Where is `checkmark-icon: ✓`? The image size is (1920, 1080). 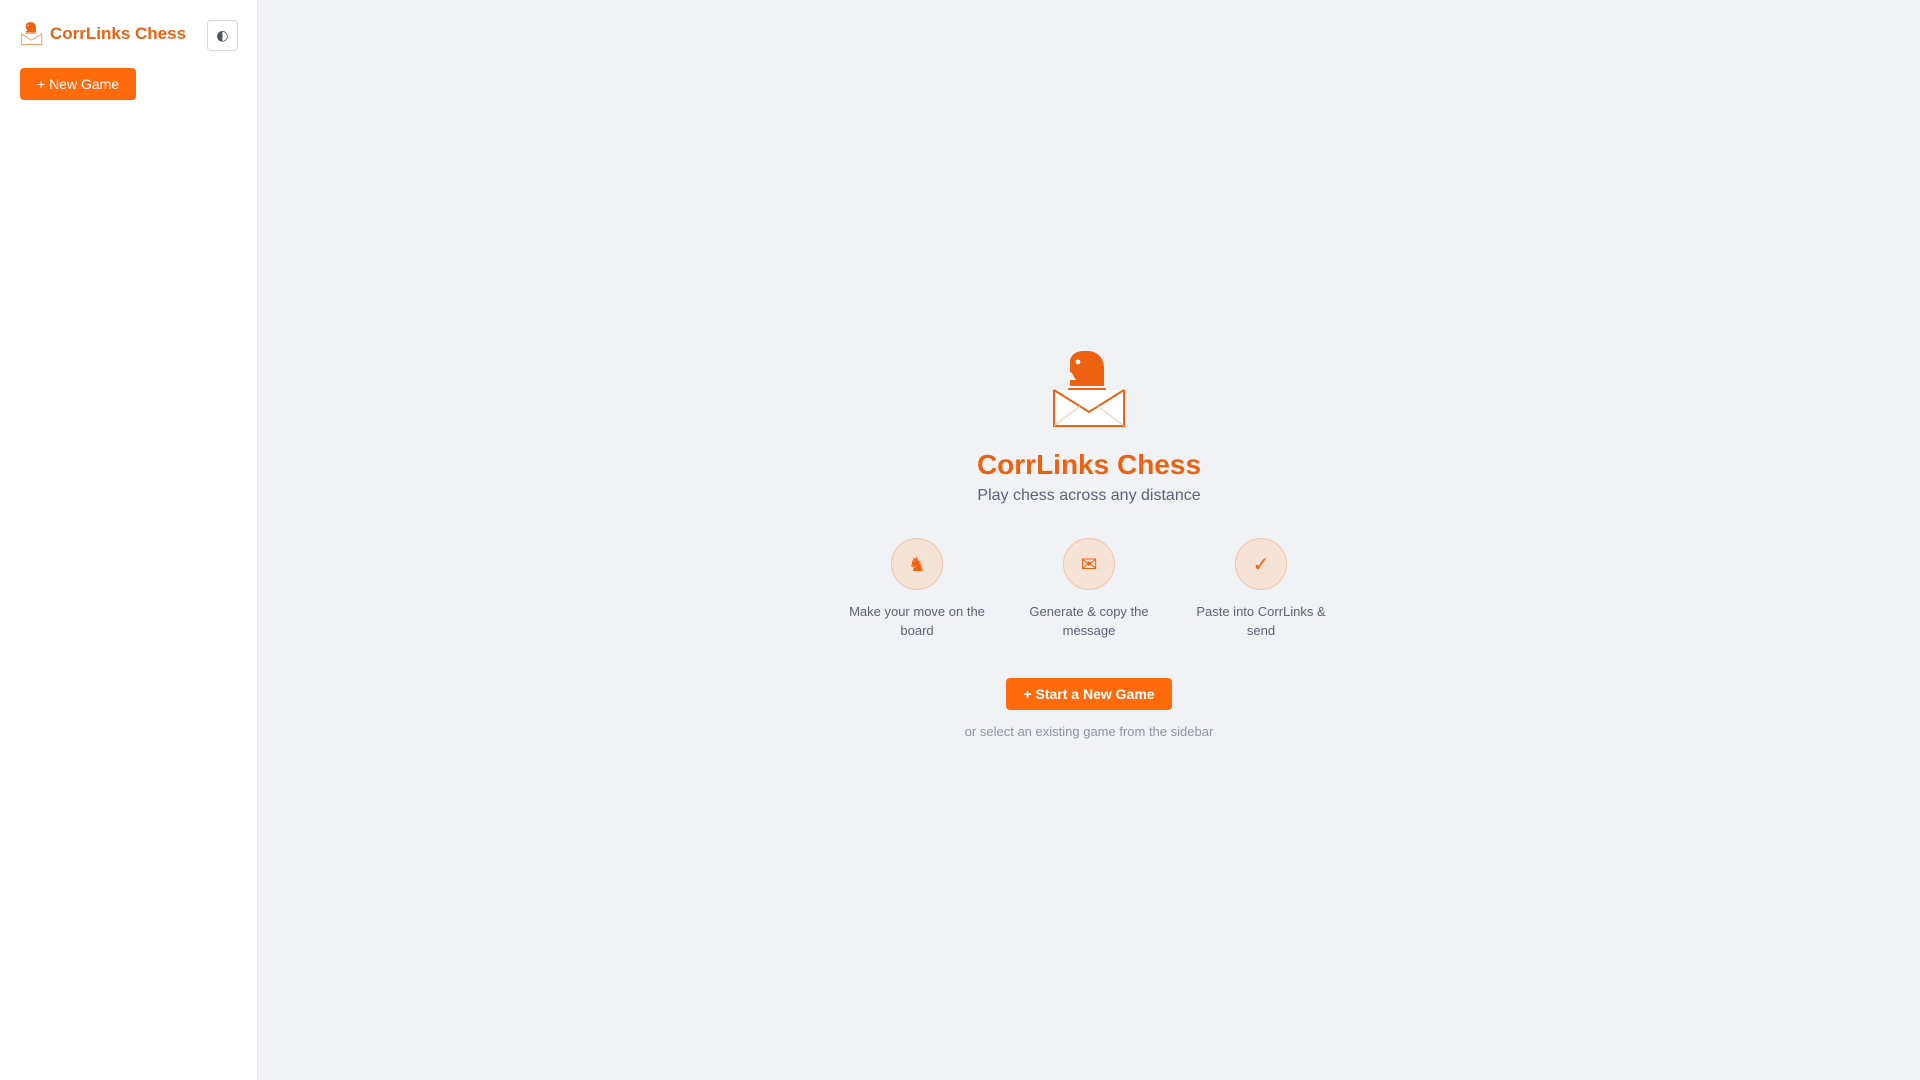 checkmark-icon: ✓ is located at coordinates (1261, 564).